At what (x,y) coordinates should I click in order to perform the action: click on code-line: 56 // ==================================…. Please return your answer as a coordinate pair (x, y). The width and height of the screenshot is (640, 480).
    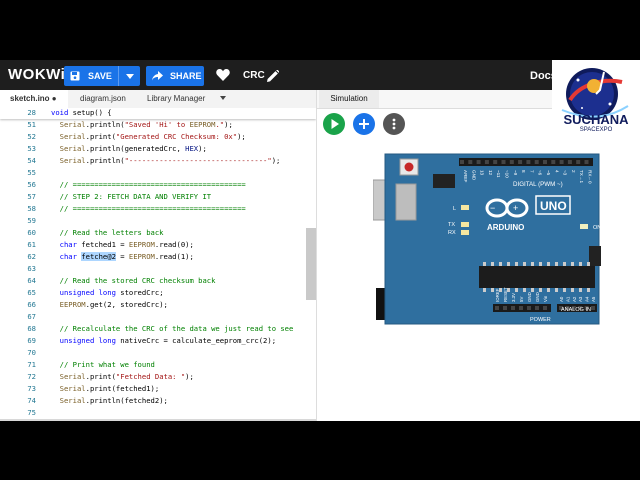
    Looking at the image, I should click on (158, 185).